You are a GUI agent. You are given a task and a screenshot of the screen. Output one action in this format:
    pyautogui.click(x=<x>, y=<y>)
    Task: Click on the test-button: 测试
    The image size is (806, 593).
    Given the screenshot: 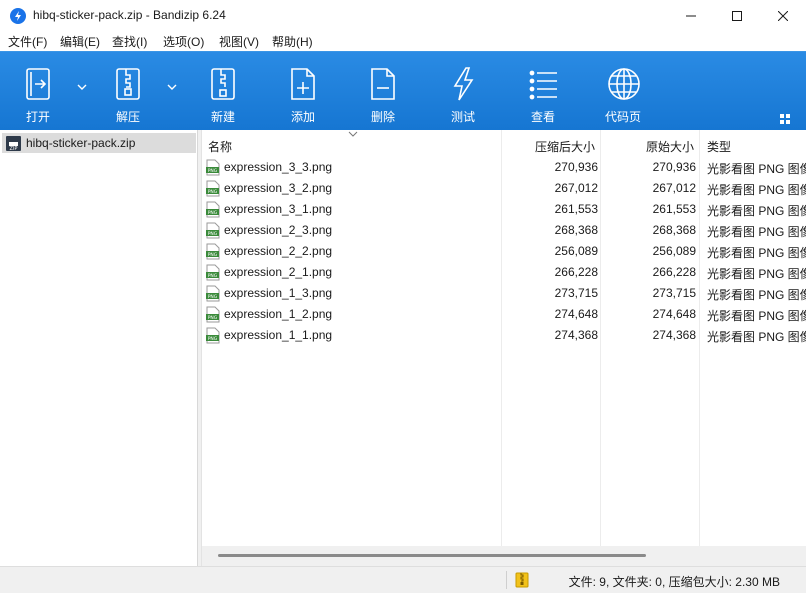 What is the action you would take?
    pyautogui.click(x=463, y=91)
    